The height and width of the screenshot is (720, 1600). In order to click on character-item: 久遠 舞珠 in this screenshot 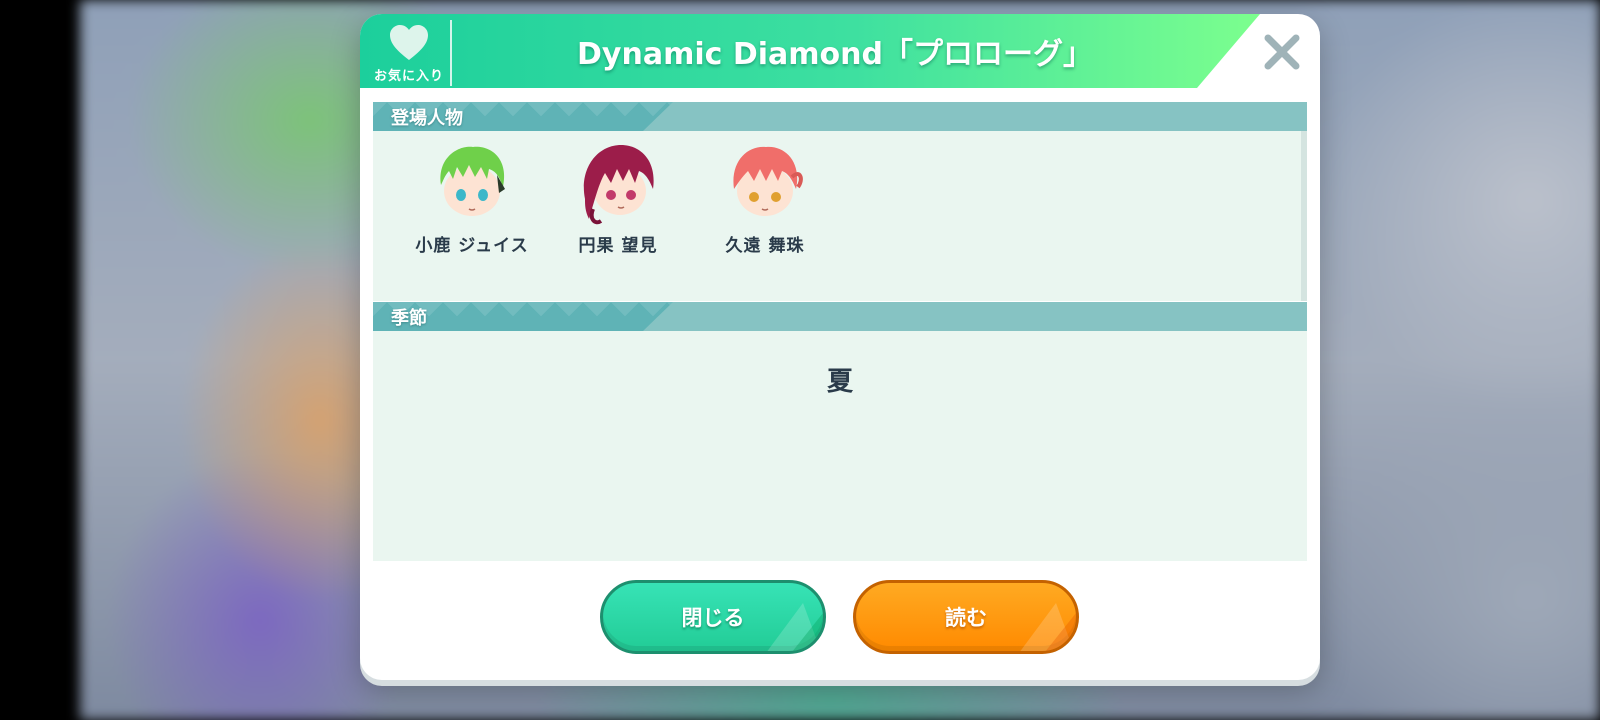, I will do `click(765, 204)`.